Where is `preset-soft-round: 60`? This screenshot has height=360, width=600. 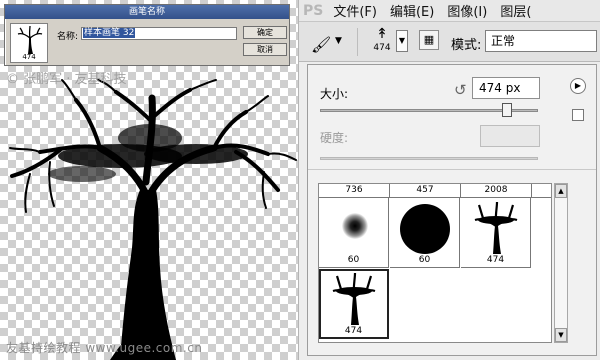 preset-soft-round: 60 is located at coordinates (354, 233).